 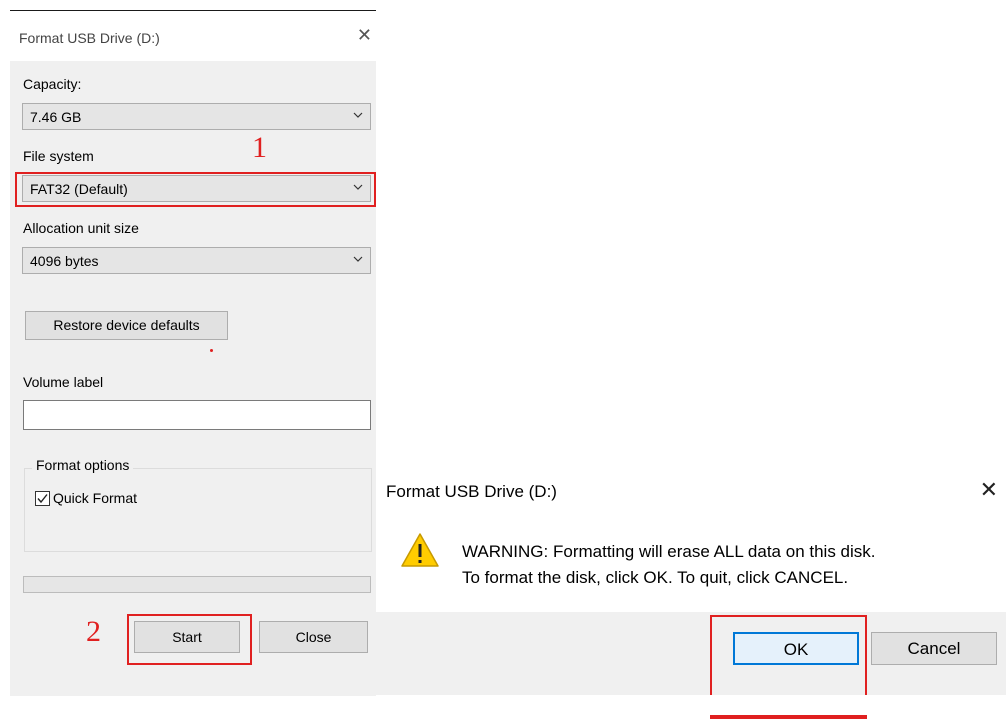 I want to click on quick-format-label: Quick Format, so click(x=95, y=498).